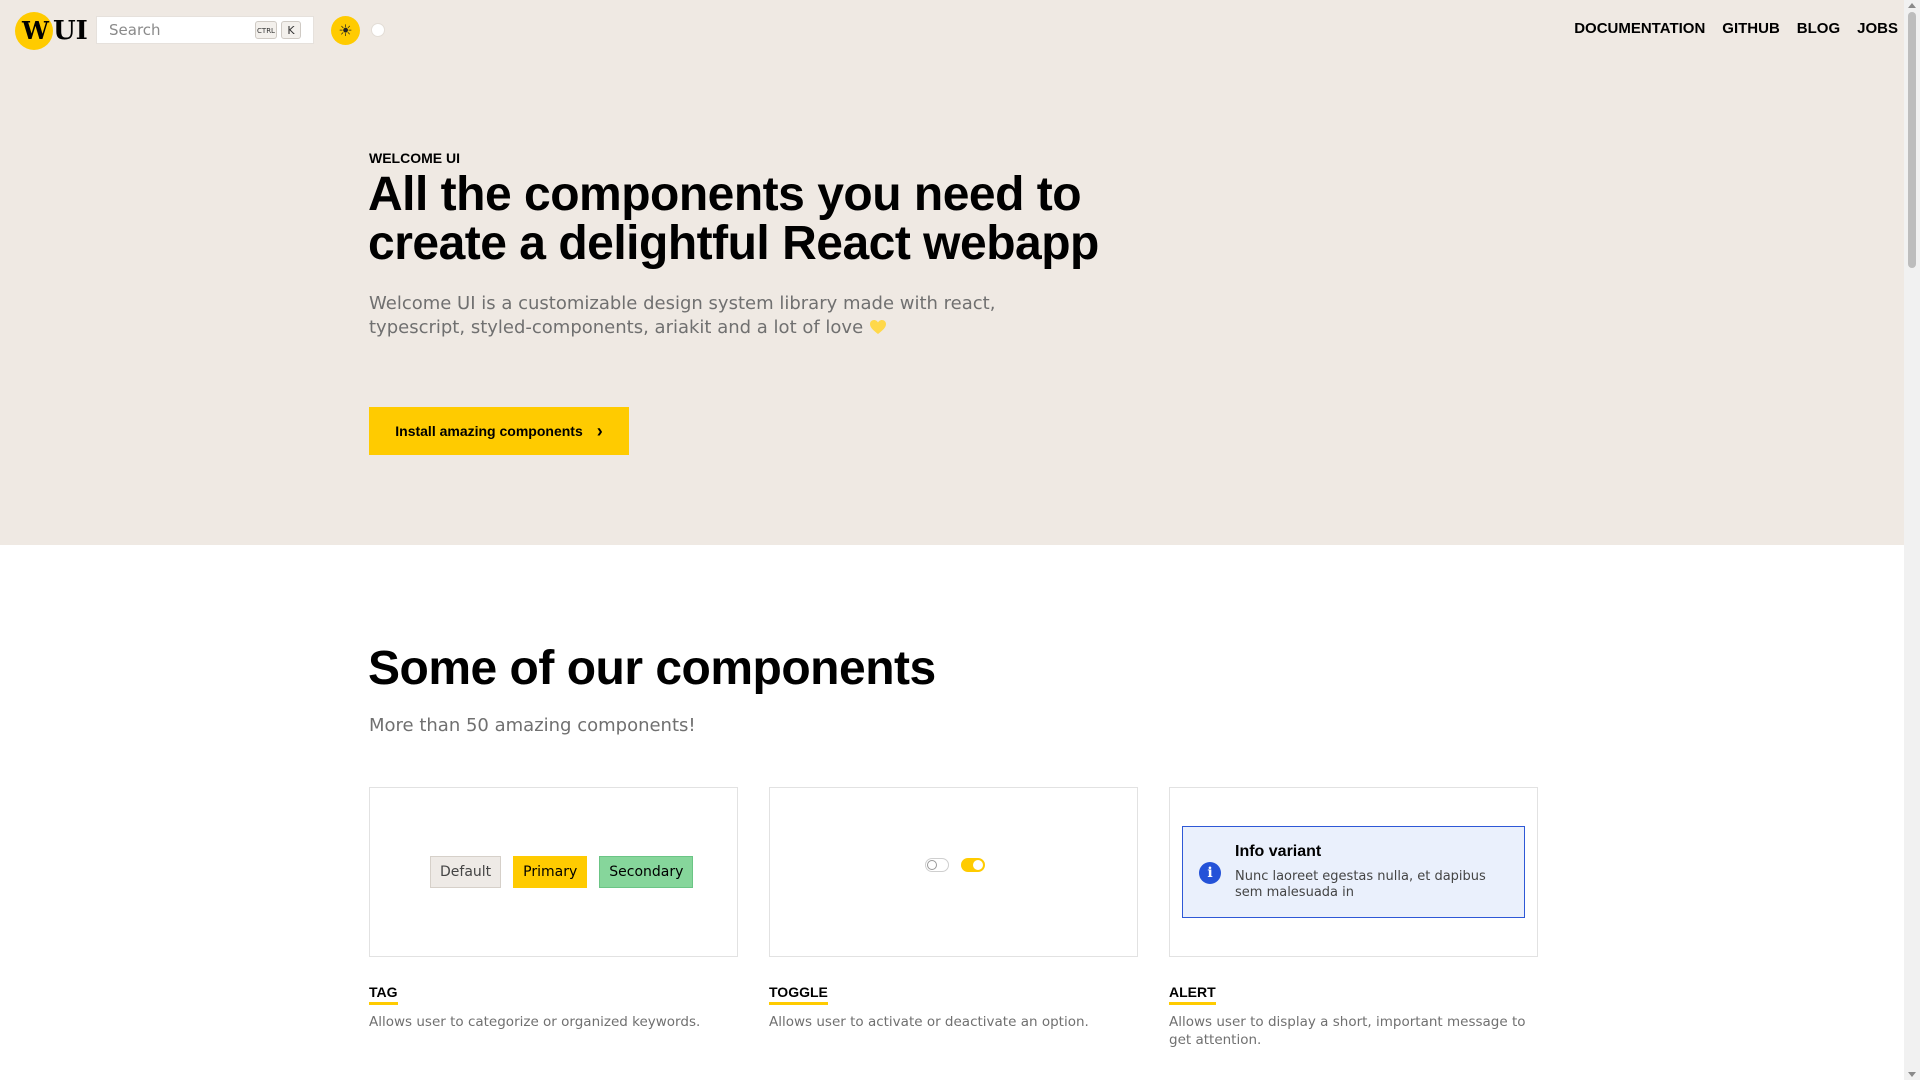 Image resolution: width=1920 pixels, height=1080 pixels. I want to click on theme-dot-button, so click(378, 30).